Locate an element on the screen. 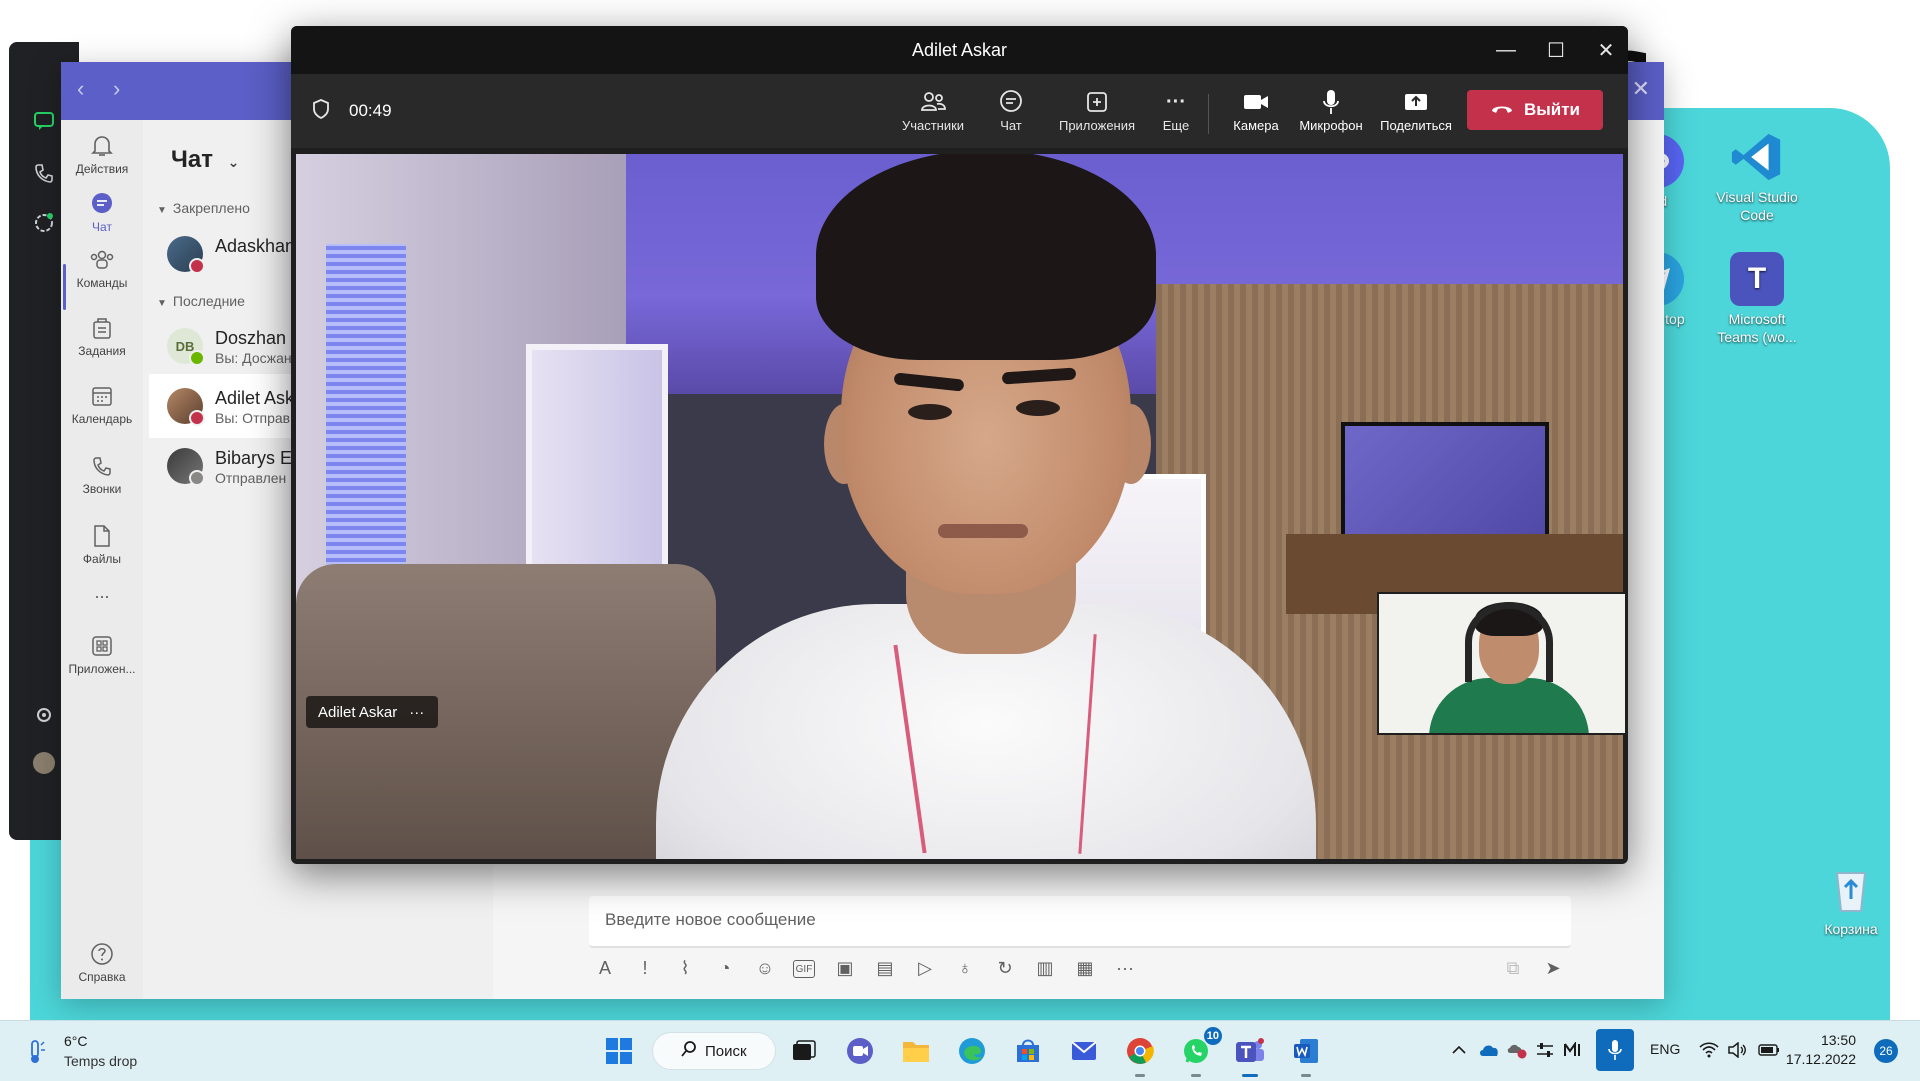 This screenshot has width=1920, height=1081. chevron-down-icon: ▼ is located at coordinates (162, 303).